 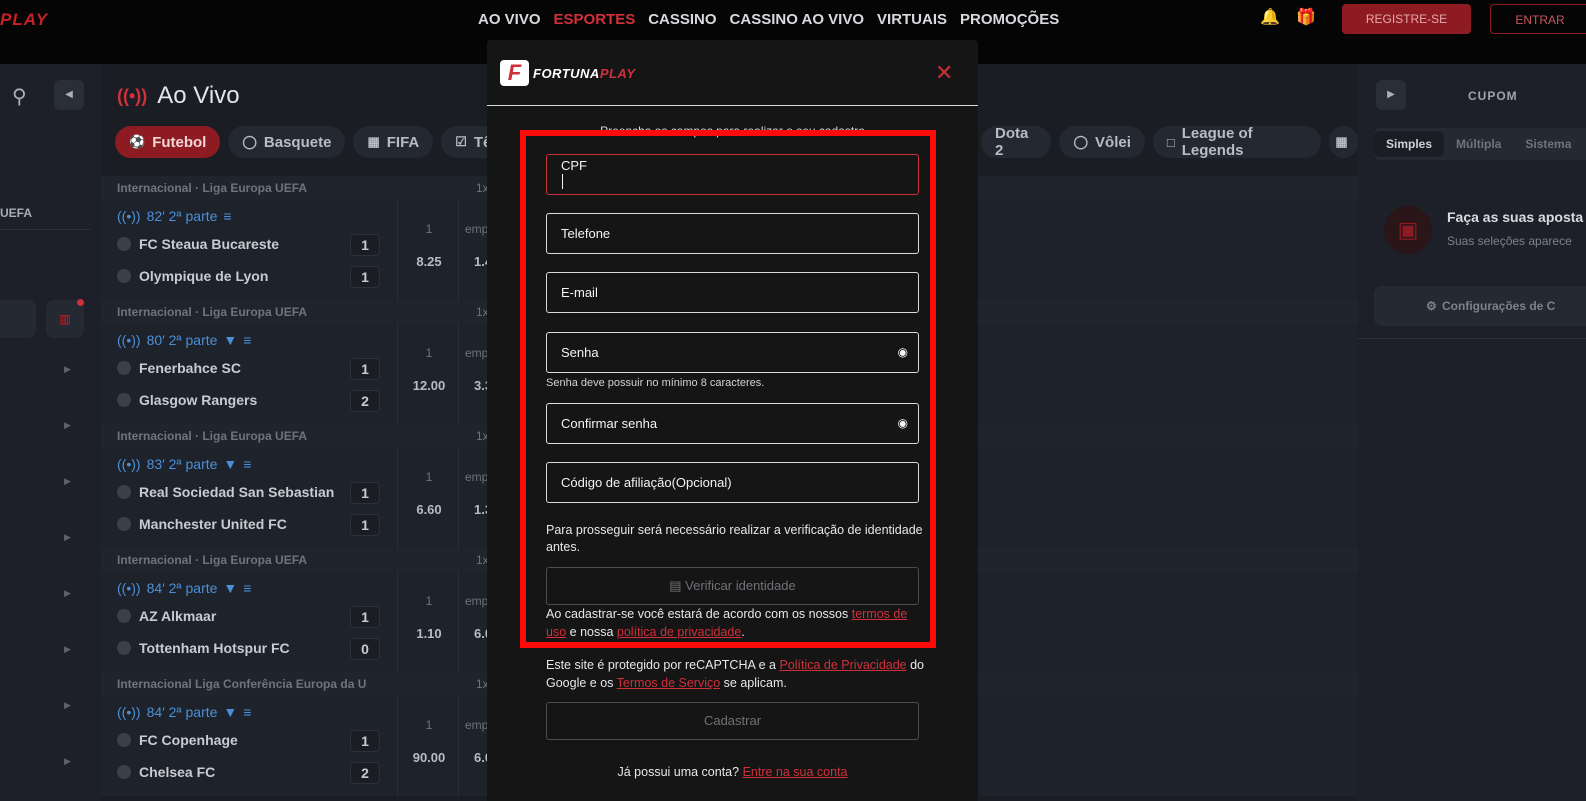 I want to click on score-away: 0, so click(x=365, y=649).